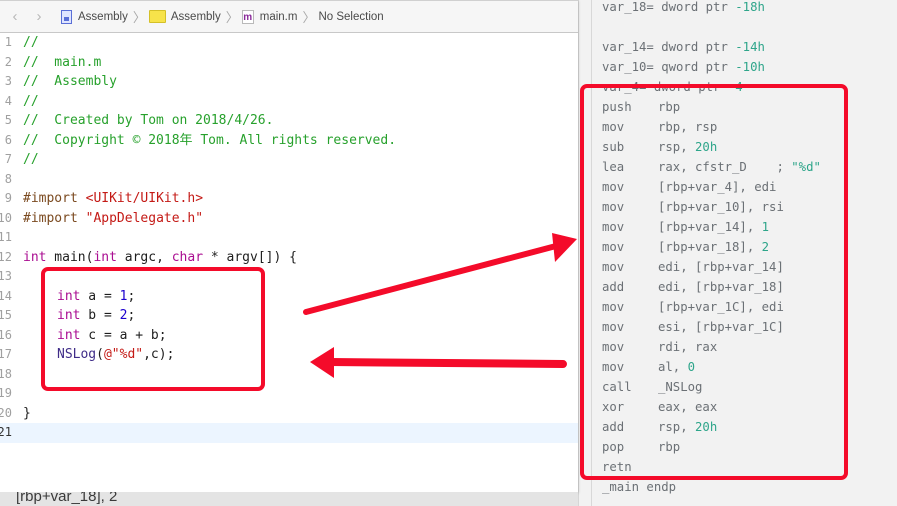 The width and height of the screenshot is (897, 506). Describe the element at coordinates (8, 120) in the screenshot. I see `line-number: 5` at that location.